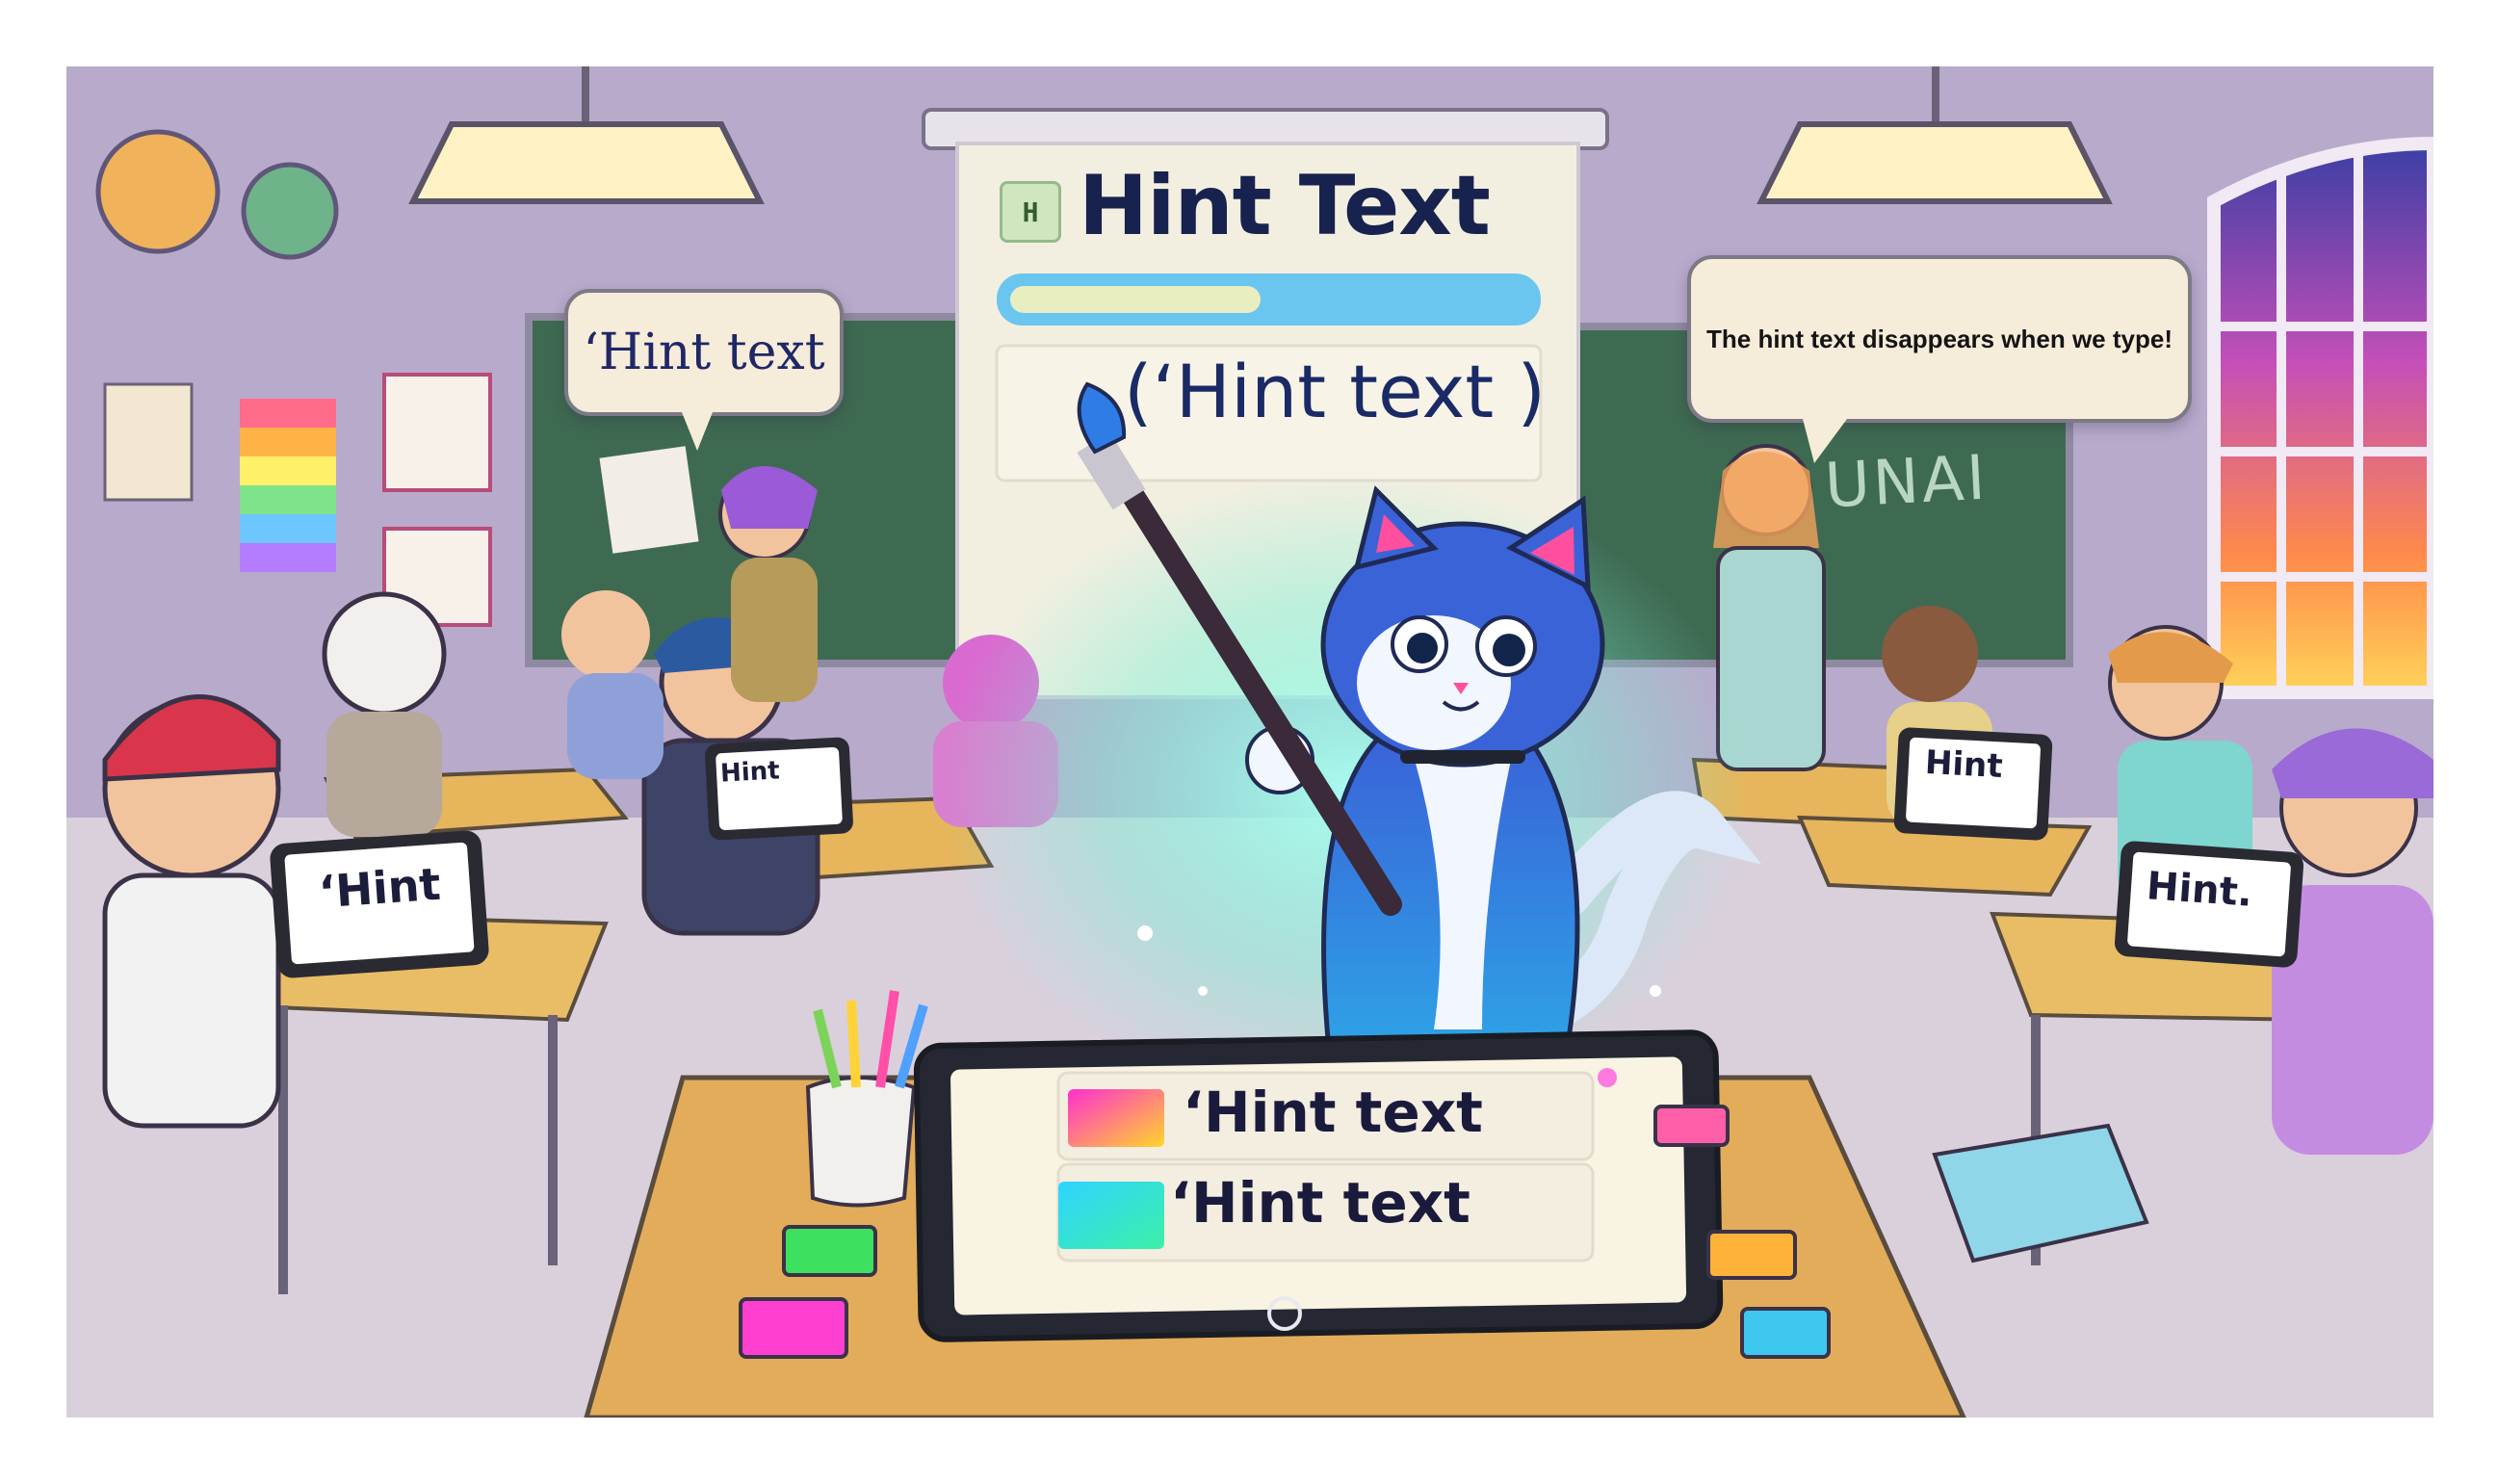  I want to click on sticky-note-blue, so click(1785, 1333).